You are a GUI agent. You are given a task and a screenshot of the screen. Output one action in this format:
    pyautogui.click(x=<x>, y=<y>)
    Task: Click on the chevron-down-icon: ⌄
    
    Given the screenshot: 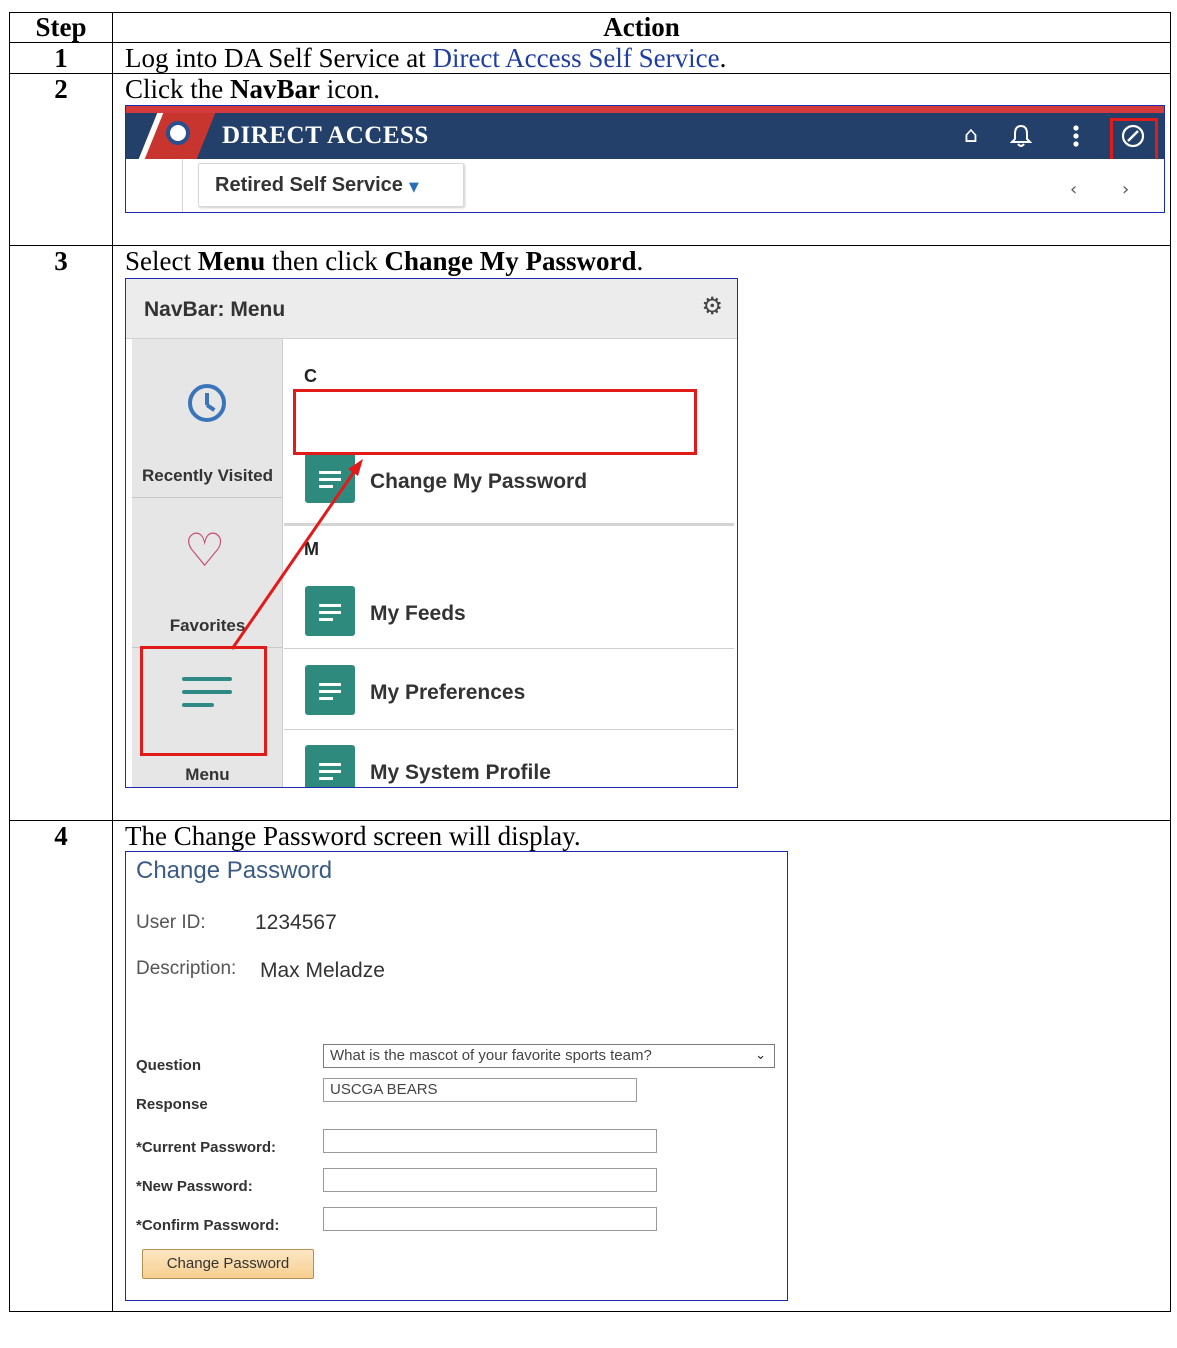 What is the action you would take?
    pyautogui.click(x=760, y=1055)
    